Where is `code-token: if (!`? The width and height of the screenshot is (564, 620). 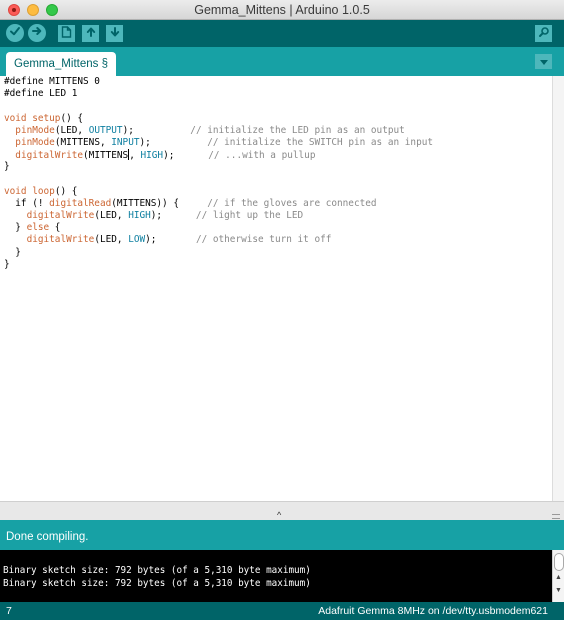
code-token: if (! is located at coordinates (27, 203).